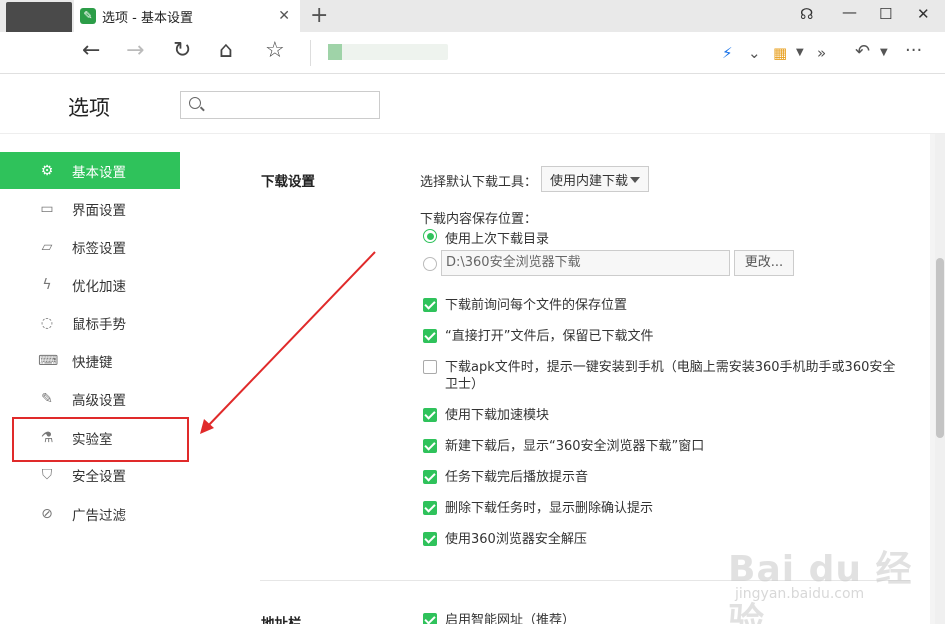 The width and height of the screenshot is (945, 624). What do you see at coordinates (430, 415) in the screenshot?
I see `checkbox-accelerator` at bounding box center [430, 415].